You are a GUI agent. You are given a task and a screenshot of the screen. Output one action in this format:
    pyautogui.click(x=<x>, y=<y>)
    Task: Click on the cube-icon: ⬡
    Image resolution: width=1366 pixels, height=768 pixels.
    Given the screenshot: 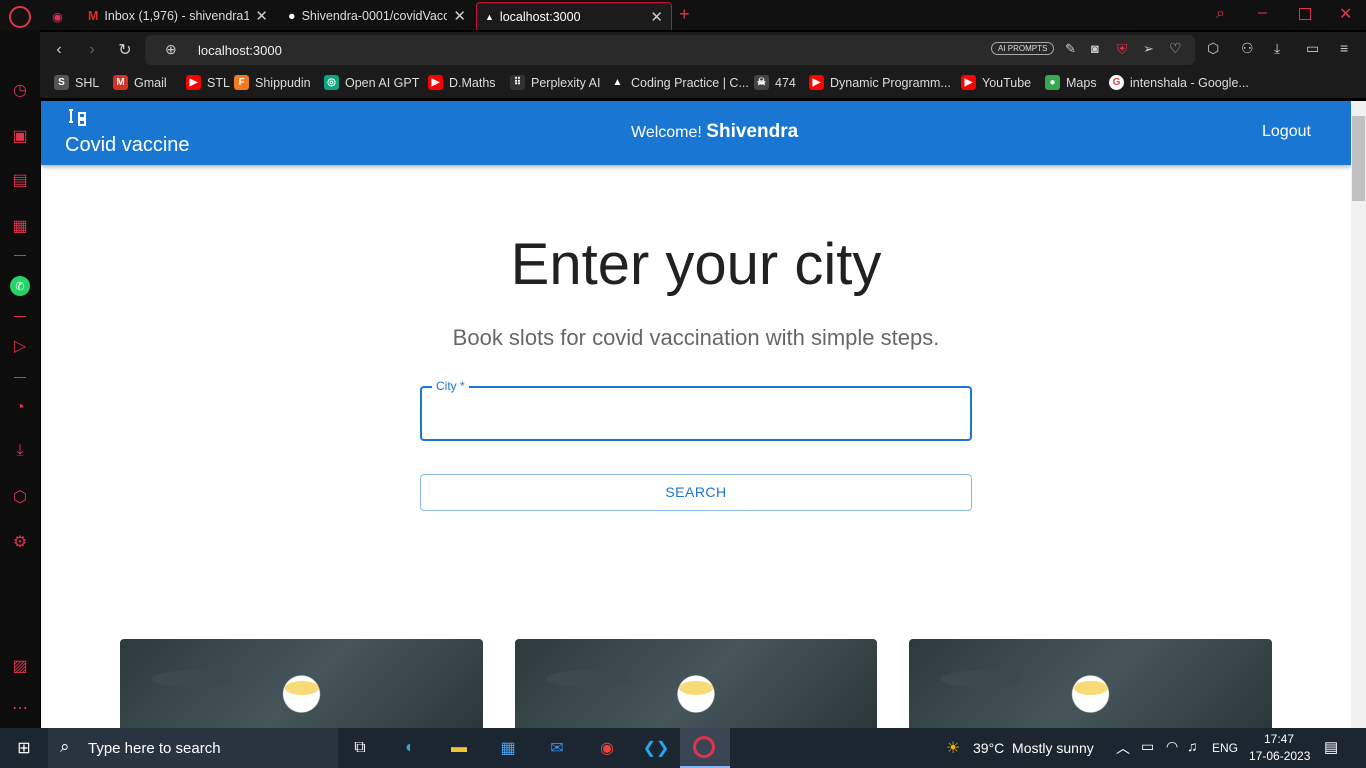 What is the action you would take?
    pyautogui.click(x=1213, y=48)
    